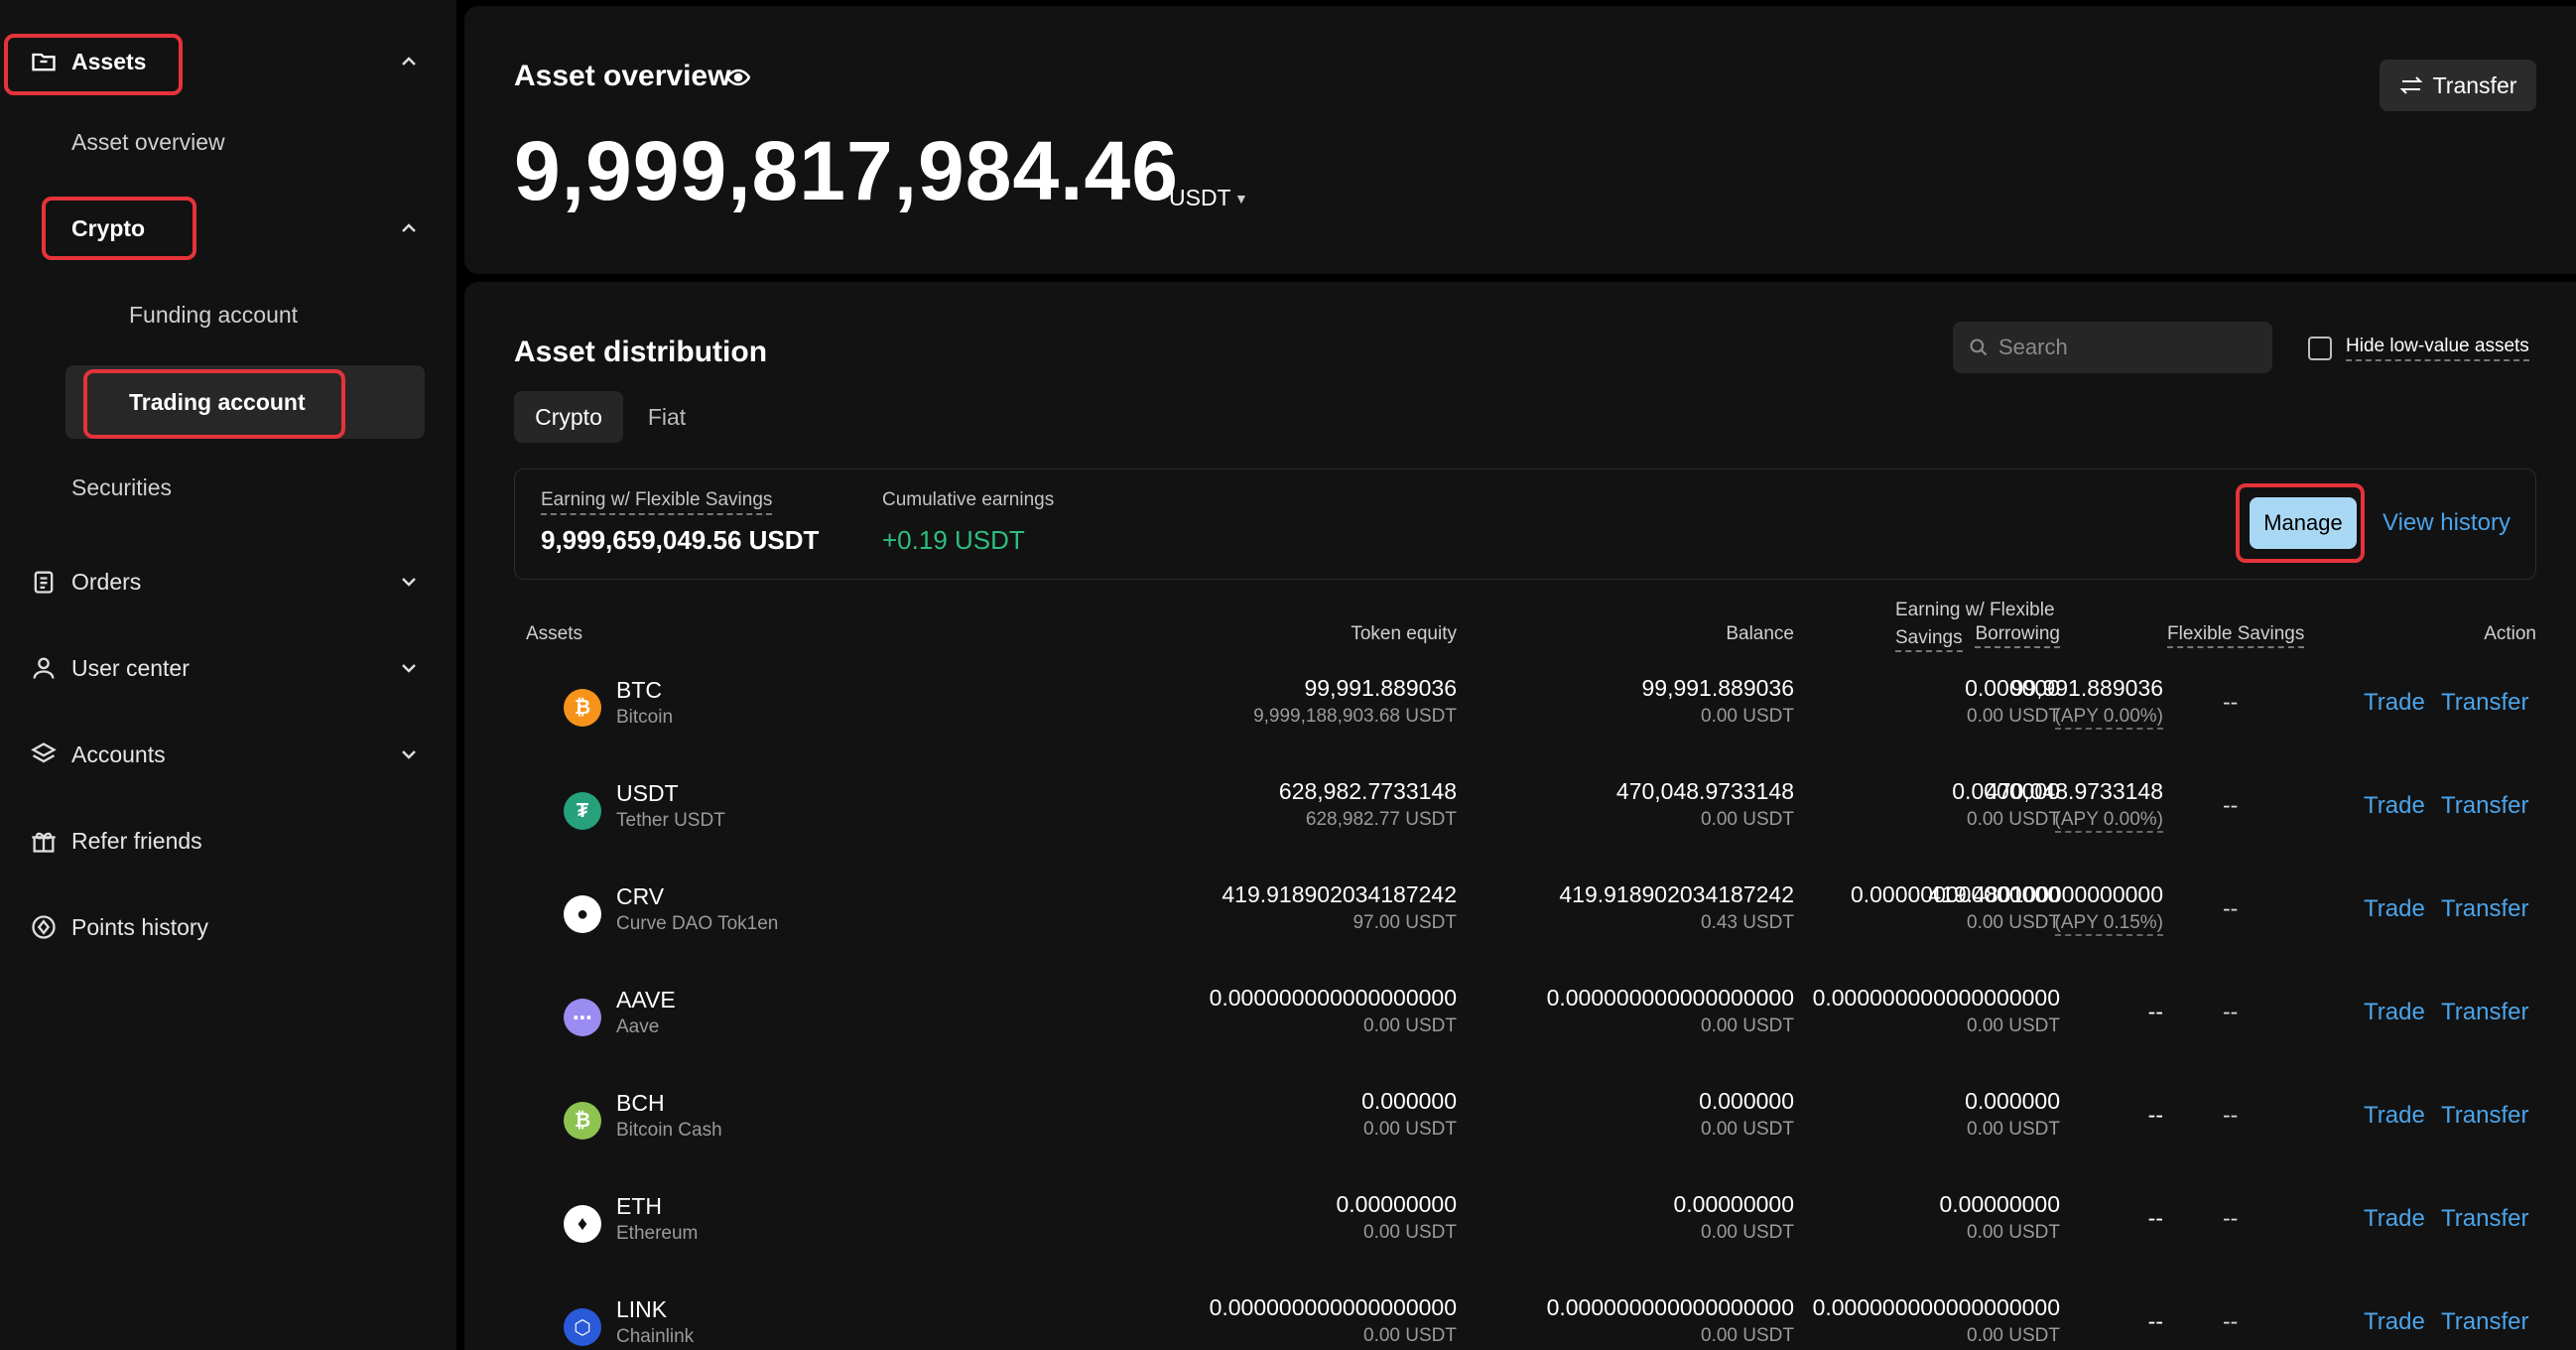 The width and height of the screenshot is (2576, 1350). I want to click on folder-icon, so click(44, 62).